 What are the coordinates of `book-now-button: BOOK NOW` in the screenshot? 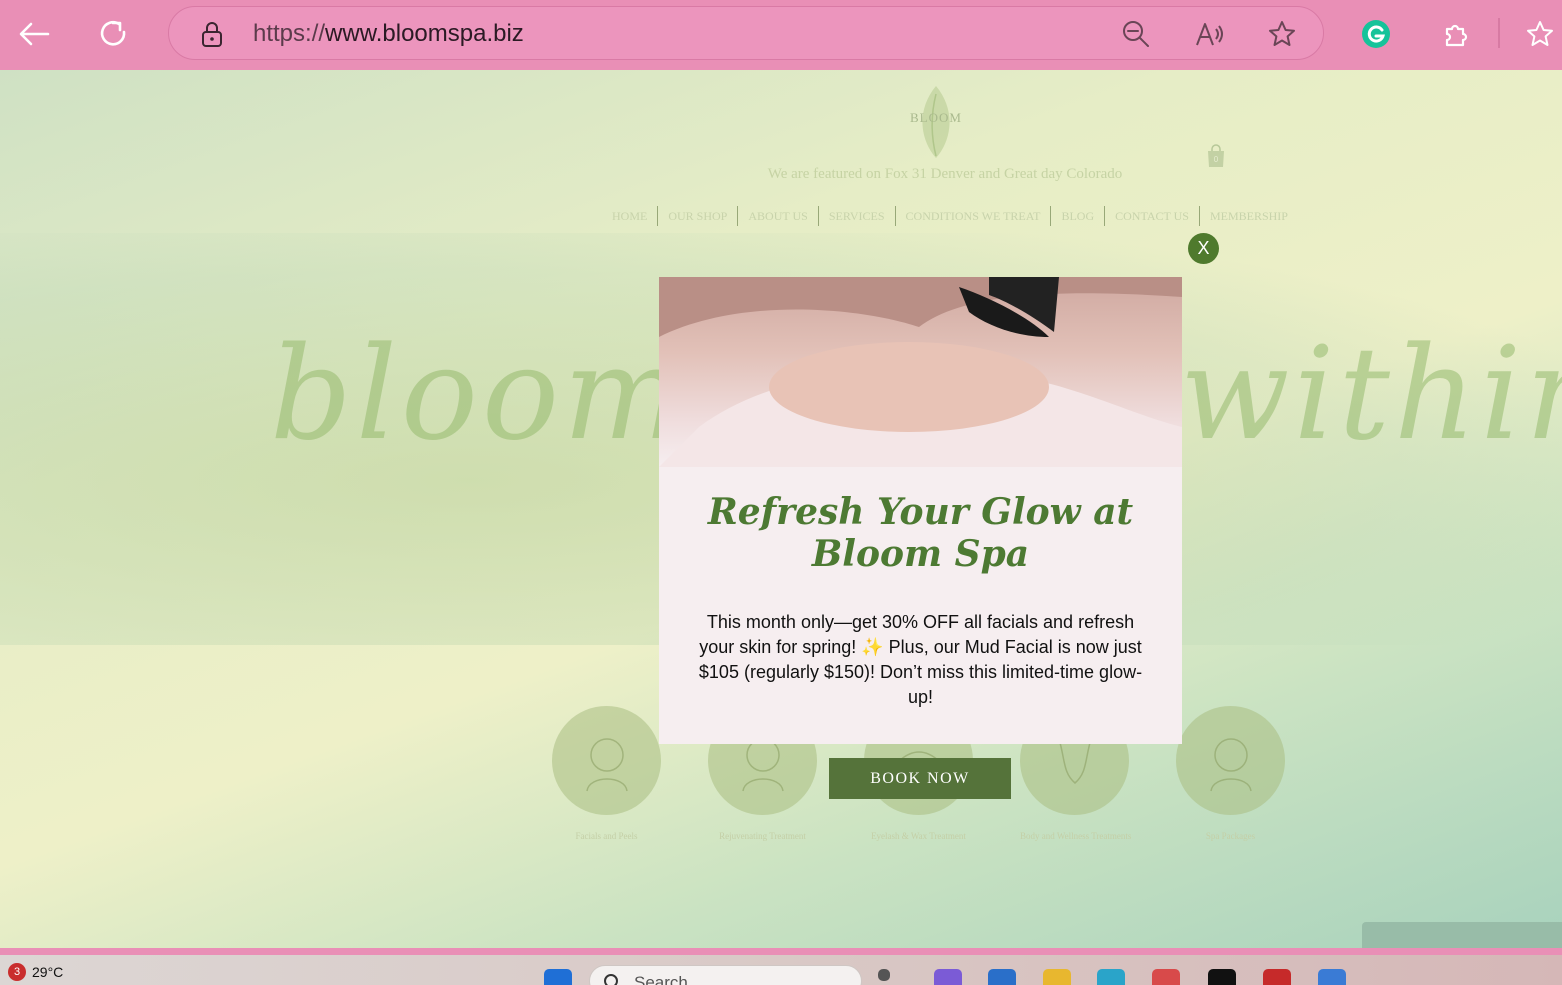 It's located at (920, 778).